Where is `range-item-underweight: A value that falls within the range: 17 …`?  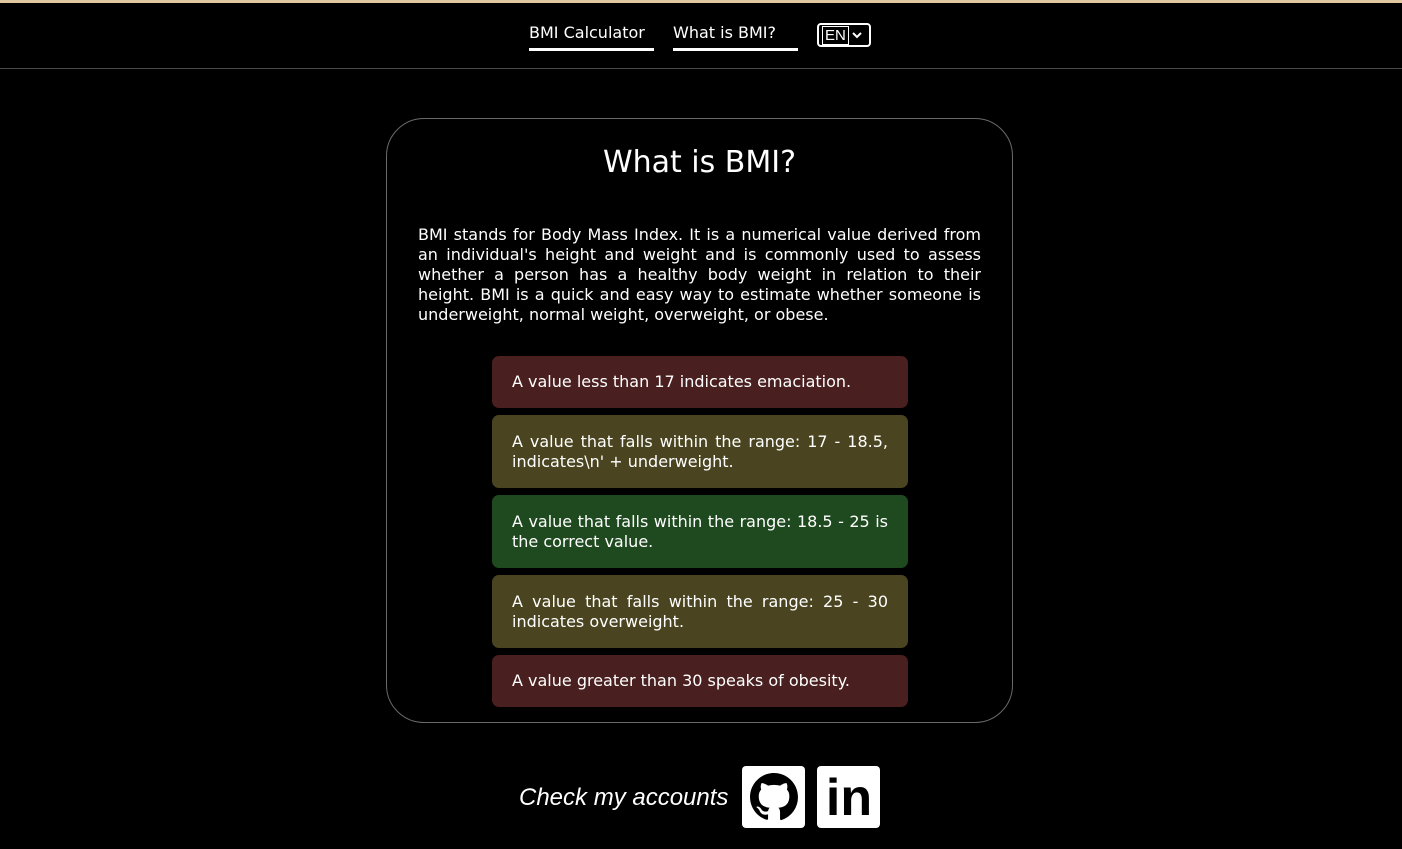
range-item-underweight: A value that falls within the range: 17 … is located at coordinates (700, 451).